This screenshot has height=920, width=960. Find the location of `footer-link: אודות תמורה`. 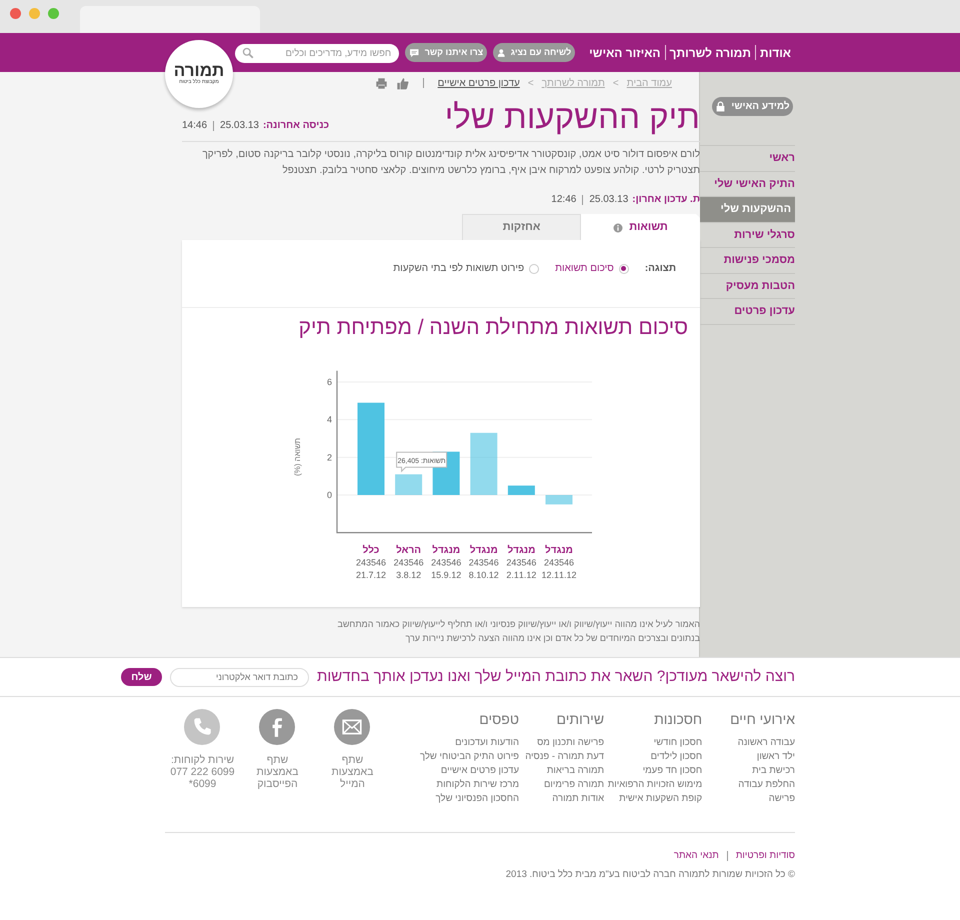

footer-link: אודות תמורה is located at coordinates (561, 799).